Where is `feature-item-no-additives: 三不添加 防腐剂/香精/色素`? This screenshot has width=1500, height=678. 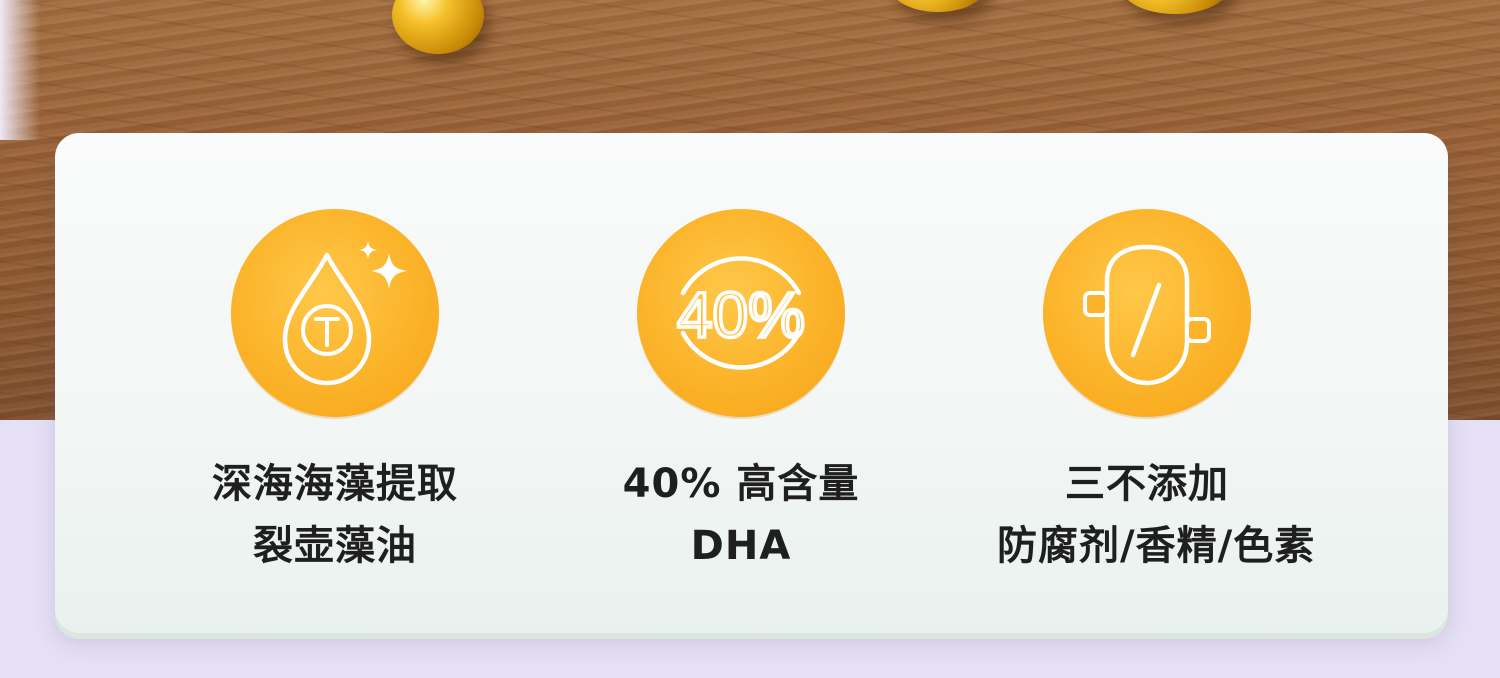
feature-item-no-additives: 三不添加 防腐剂/香精/色素 is located at coordinates (1156, 393).